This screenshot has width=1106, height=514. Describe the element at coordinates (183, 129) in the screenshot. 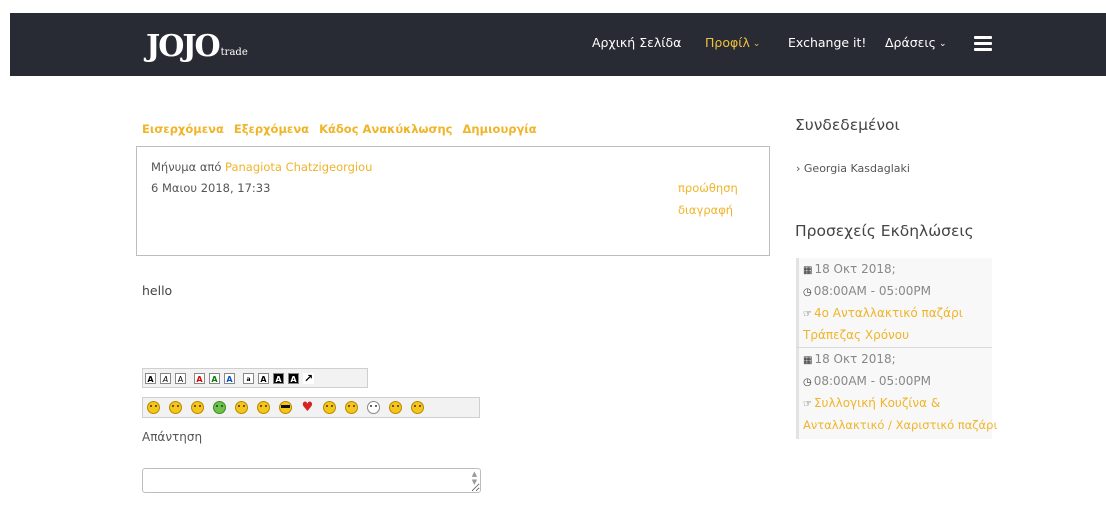

I see `tab-inbox: Εισερχόμενα` at that location.